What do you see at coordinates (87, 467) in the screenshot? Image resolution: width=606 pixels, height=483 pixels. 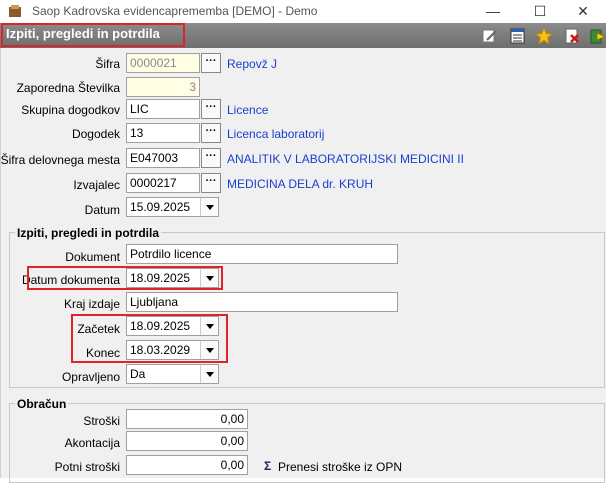 I see `potni-stroski-label: Potni stroški` at bounding box center [87, 467].